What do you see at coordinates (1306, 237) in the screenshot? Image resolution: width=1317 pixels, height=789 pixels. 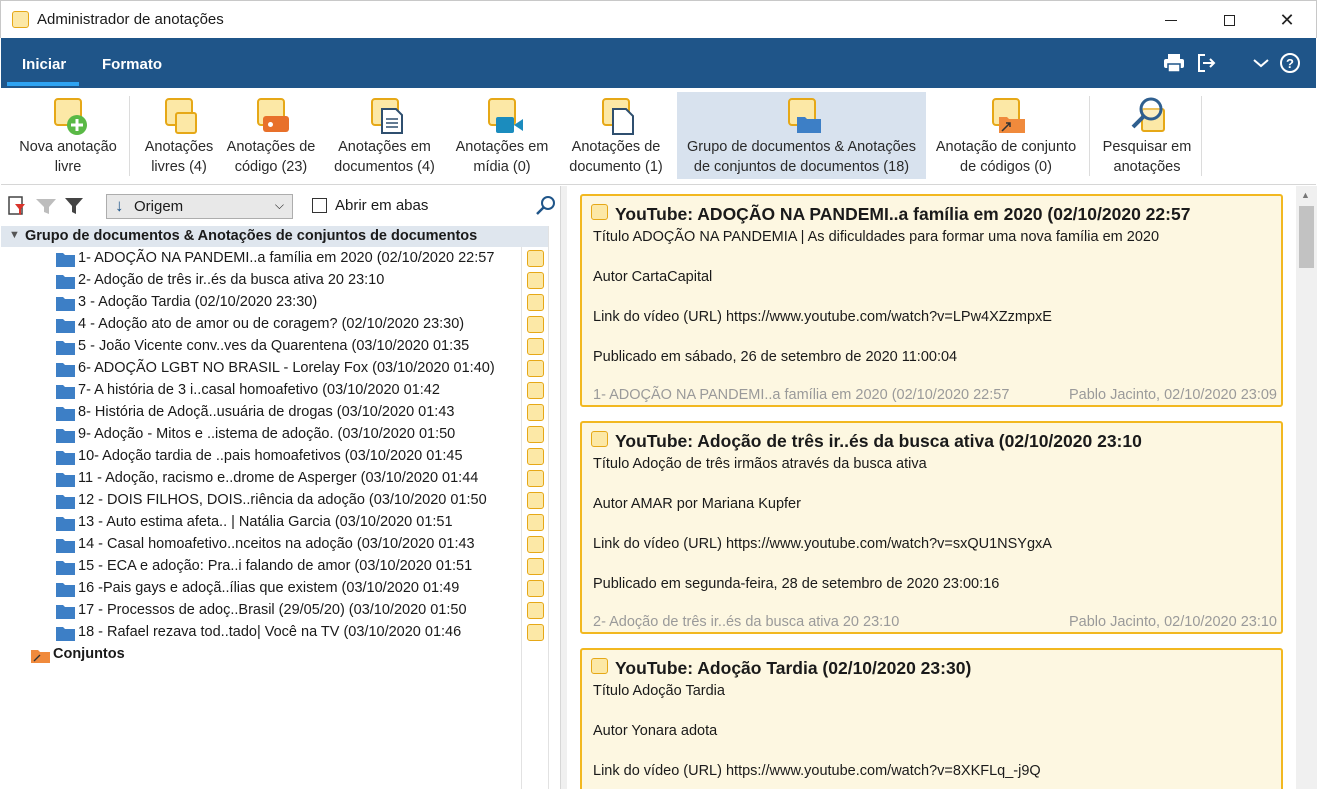 I see `scrollbar-thumb` at bounding box center [1306, 237].